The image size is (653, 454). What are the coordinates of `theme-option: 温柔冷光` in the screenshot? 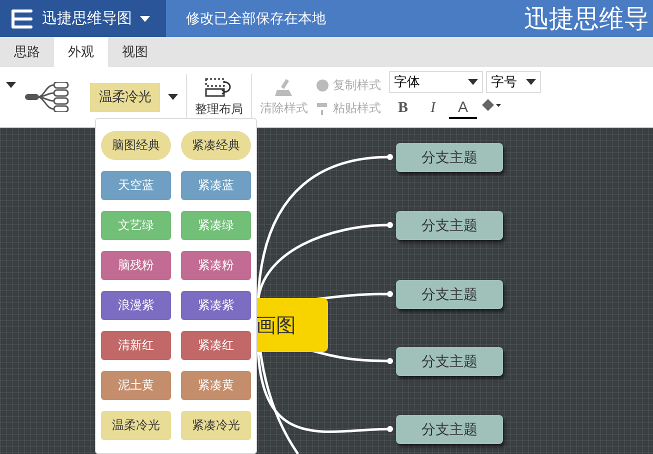 It's located at (136, 425).